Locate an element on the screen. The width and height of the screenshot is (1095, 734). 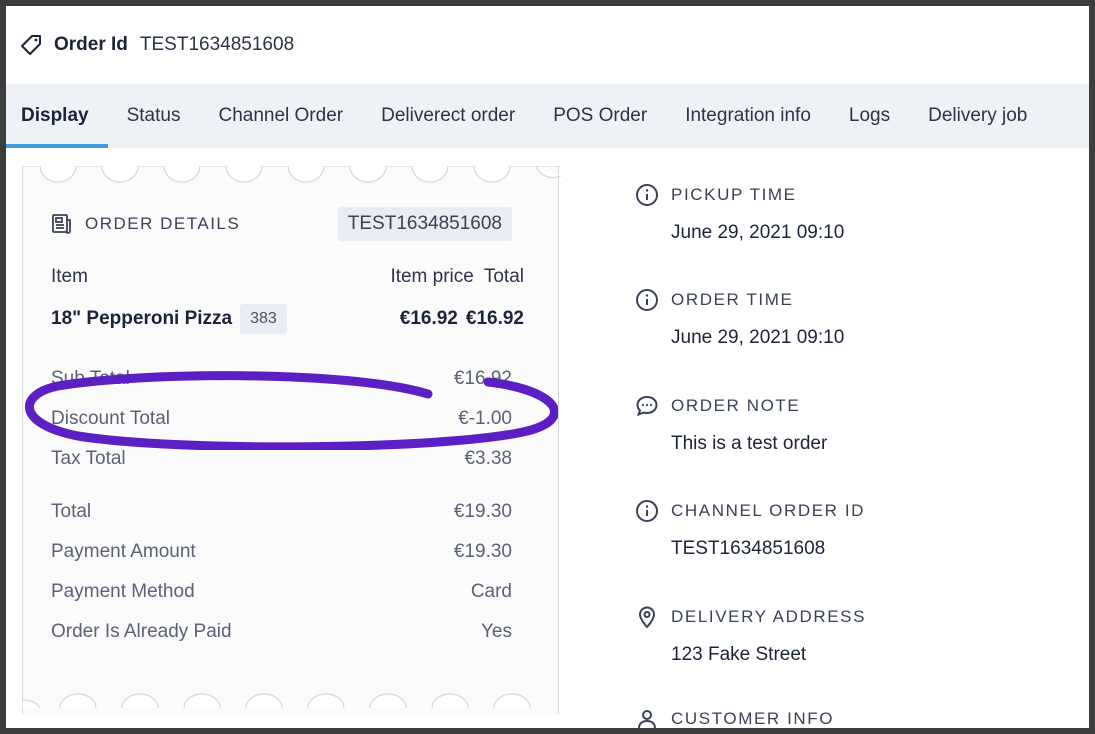
sub-total-label: Sub Total is located at coordinates (90, 378).